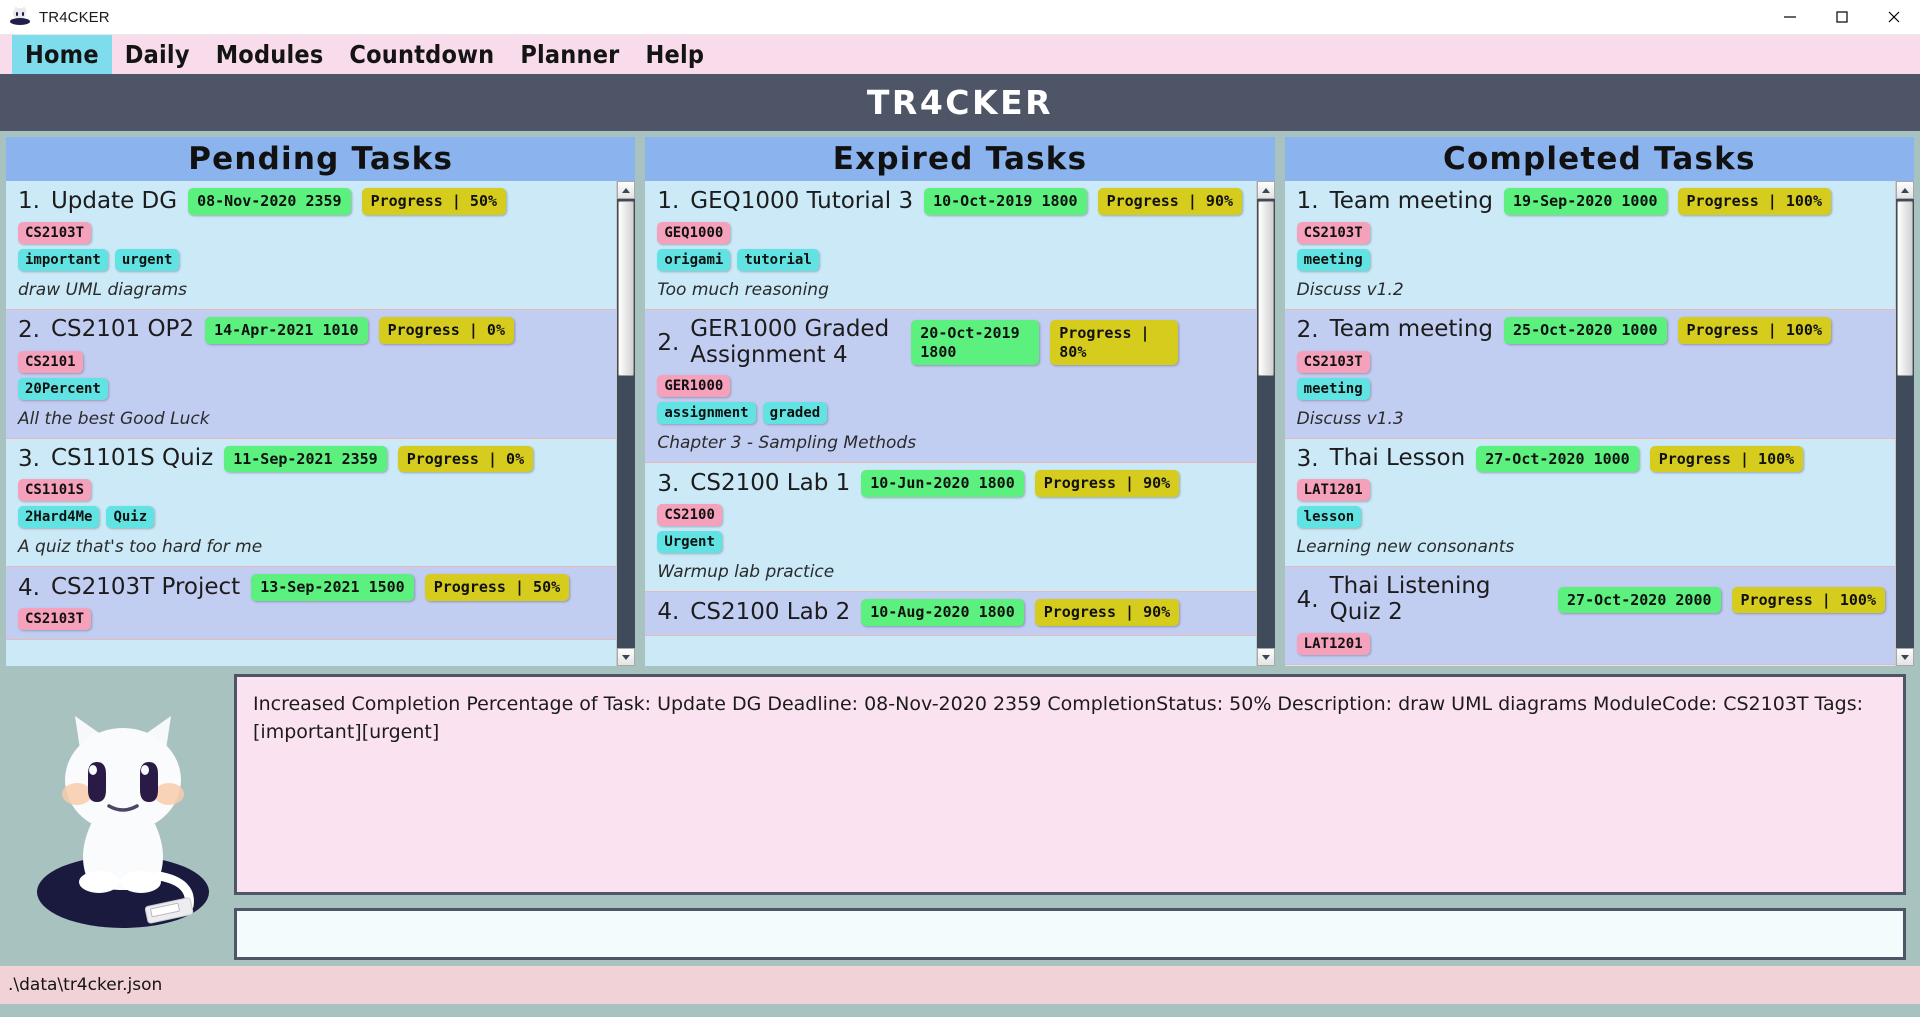 The width and height of the screenshot is (1920, 1017). What do you see at coordinates (270, 54) in the screenshot?
I see `menu-item-modules: Modules` at bounding box center [270, 54].